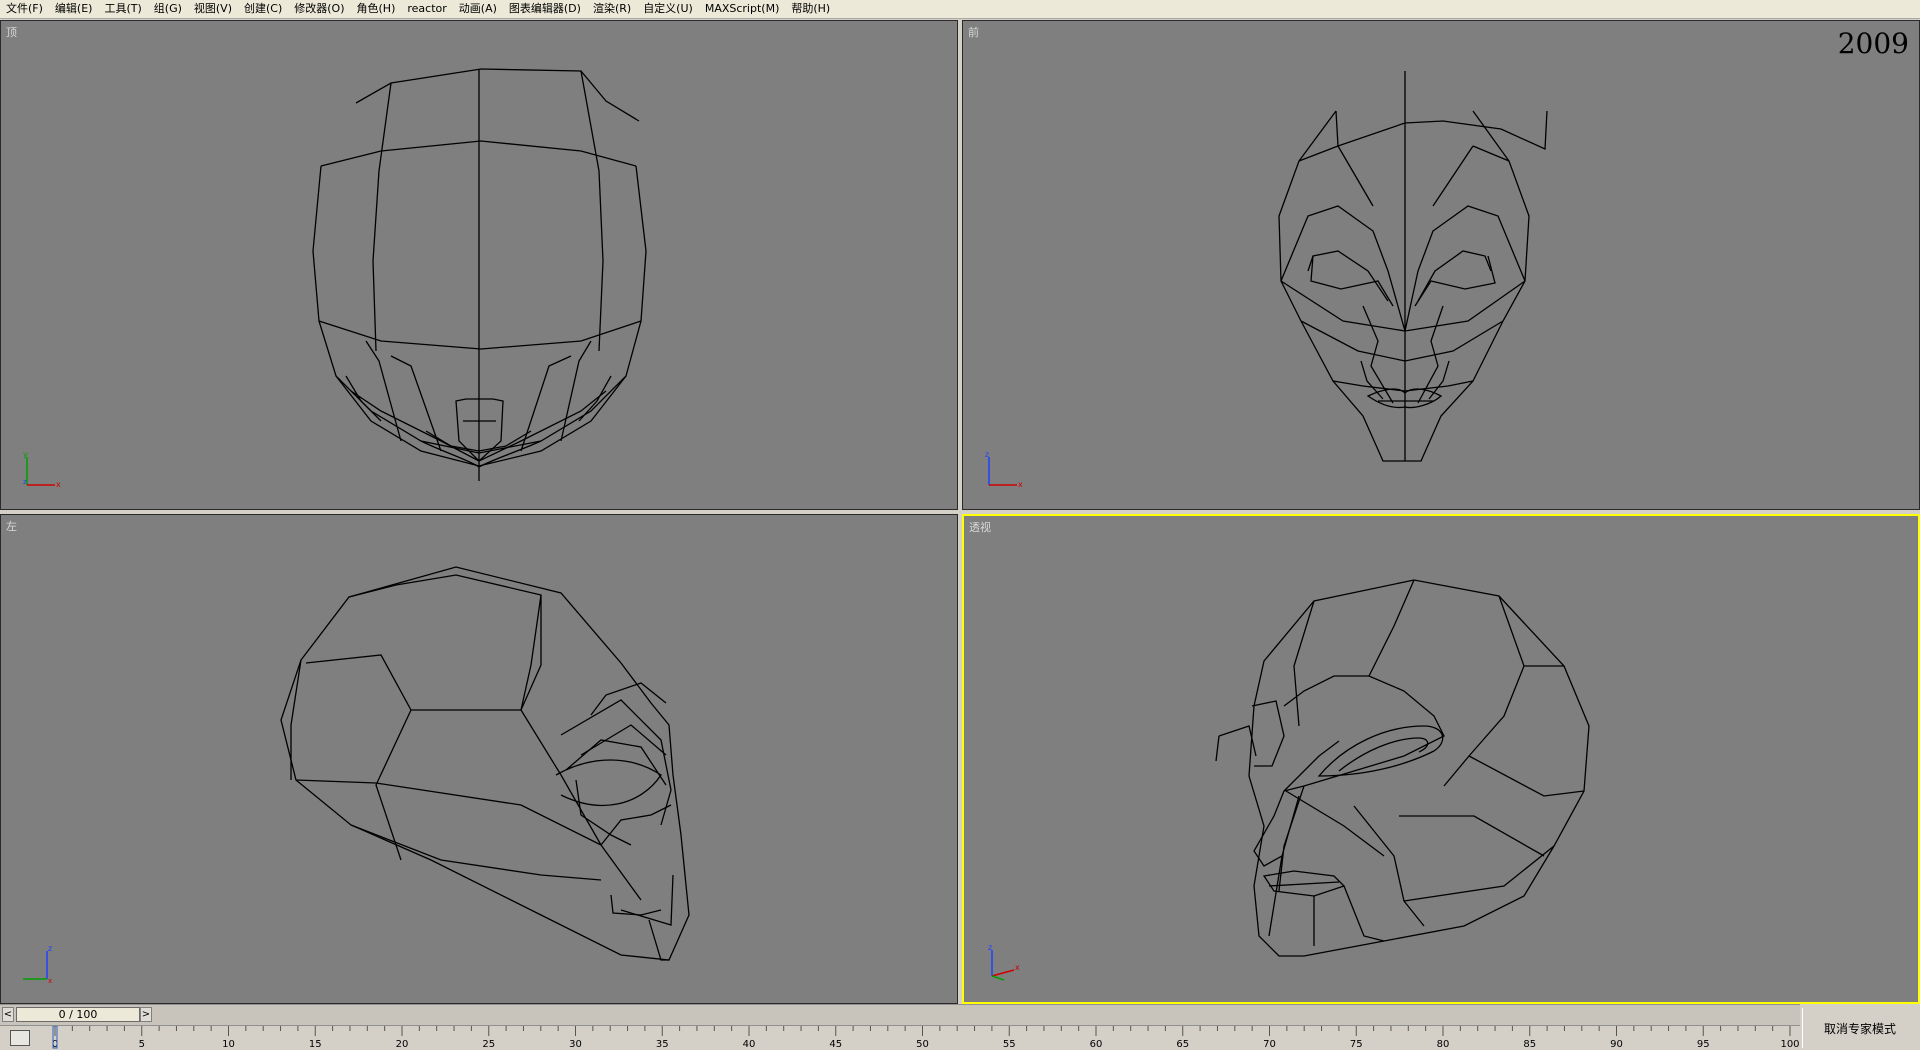  Describe the element at coordinates (810, 9) in the screenshot. I see `menu-help: 帮助(H)` at that location.